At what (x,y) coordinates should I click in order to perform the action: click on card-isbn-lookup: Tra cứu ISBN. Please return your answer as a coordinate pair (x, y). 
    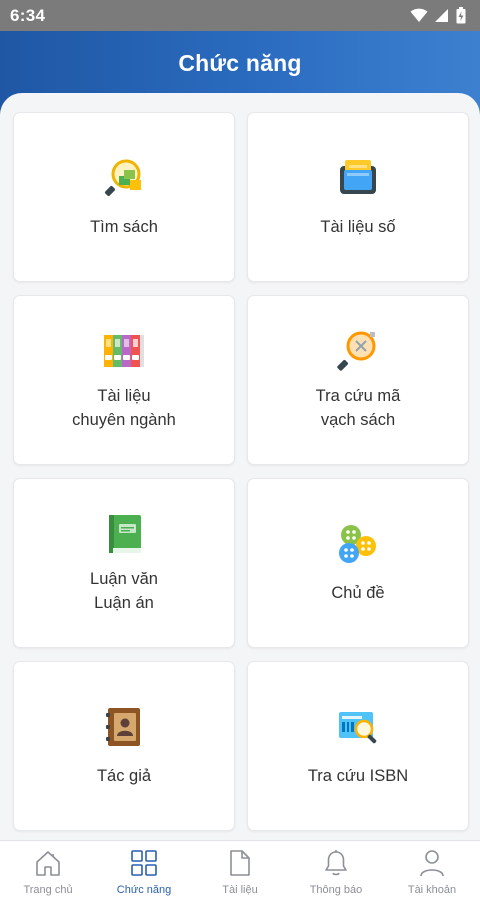
    Looking at the image, I should click on (358, 746).